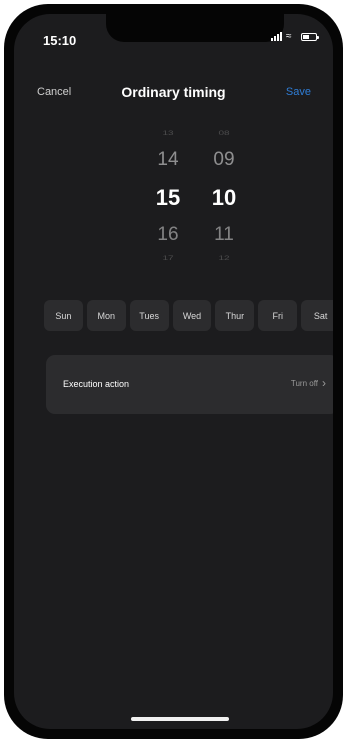  What do you see at coordinates (224, 259) in the screenshot?
I see `picker-option: 12` at bounding box center [224, 259].